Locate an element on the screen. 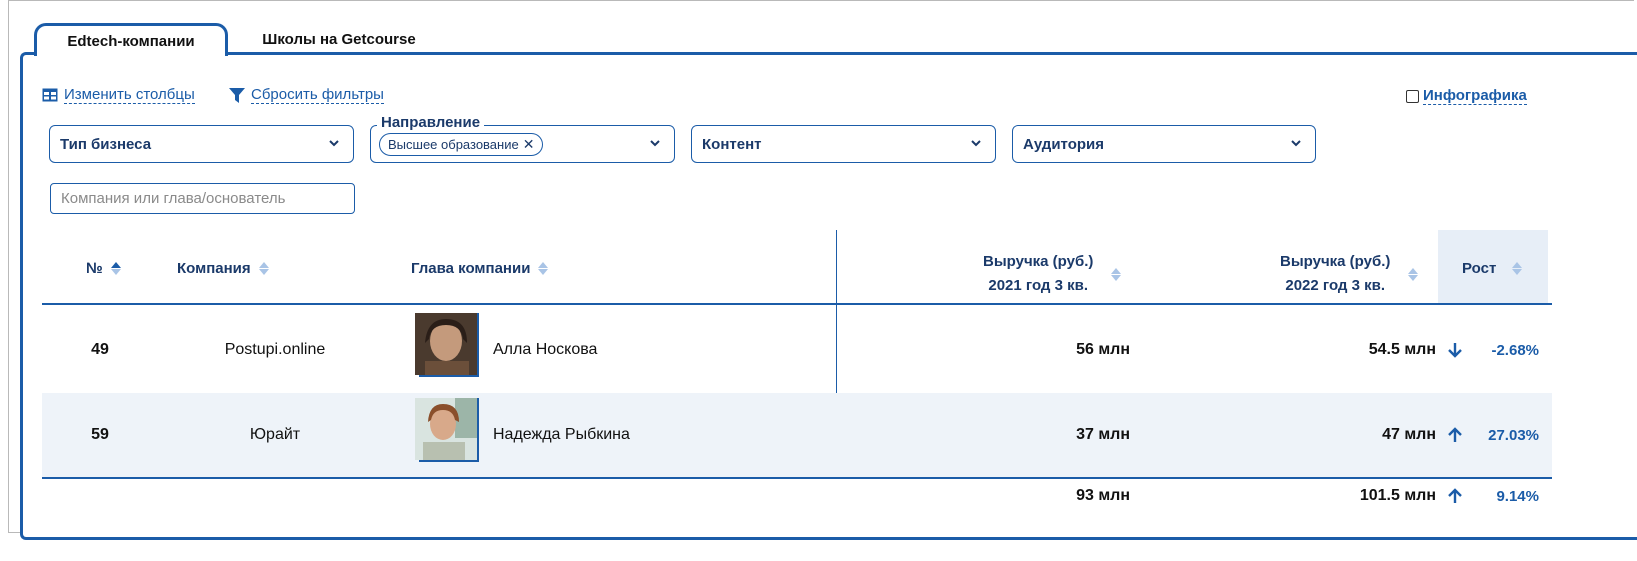  total-revenue-2021: 93 млн is located at coordinates (1103, 495).